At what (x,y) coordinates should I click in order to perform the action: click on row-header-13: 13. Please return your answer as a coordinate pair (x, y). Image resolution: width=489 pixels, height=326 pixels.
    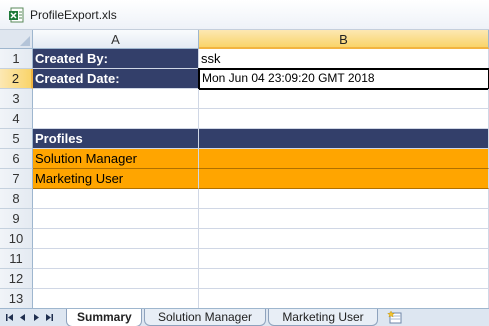
    Looking at the image, I should click on (16, 298).